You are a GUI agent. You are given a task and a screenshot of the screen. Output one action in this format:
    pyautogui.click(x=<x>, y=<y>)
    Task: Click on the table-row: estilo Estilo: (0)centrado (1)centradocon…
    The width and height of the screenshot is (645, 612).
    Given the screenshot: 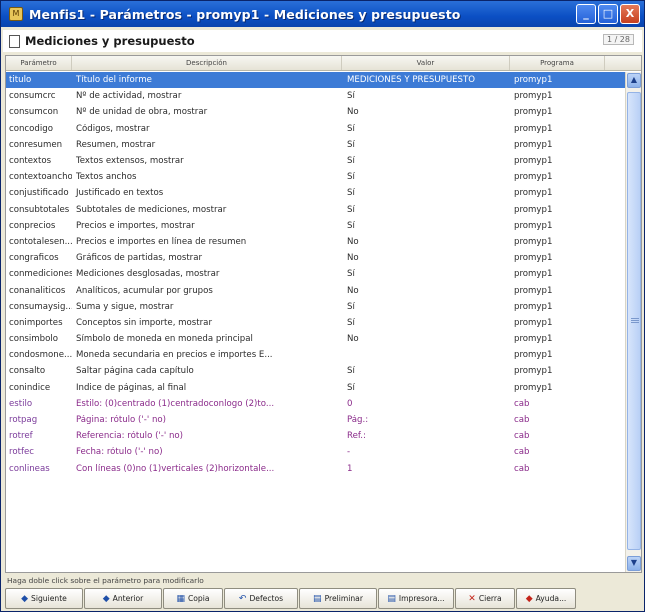 What is the action you would take?
    pyautogui.click(x=316, y=404)
    